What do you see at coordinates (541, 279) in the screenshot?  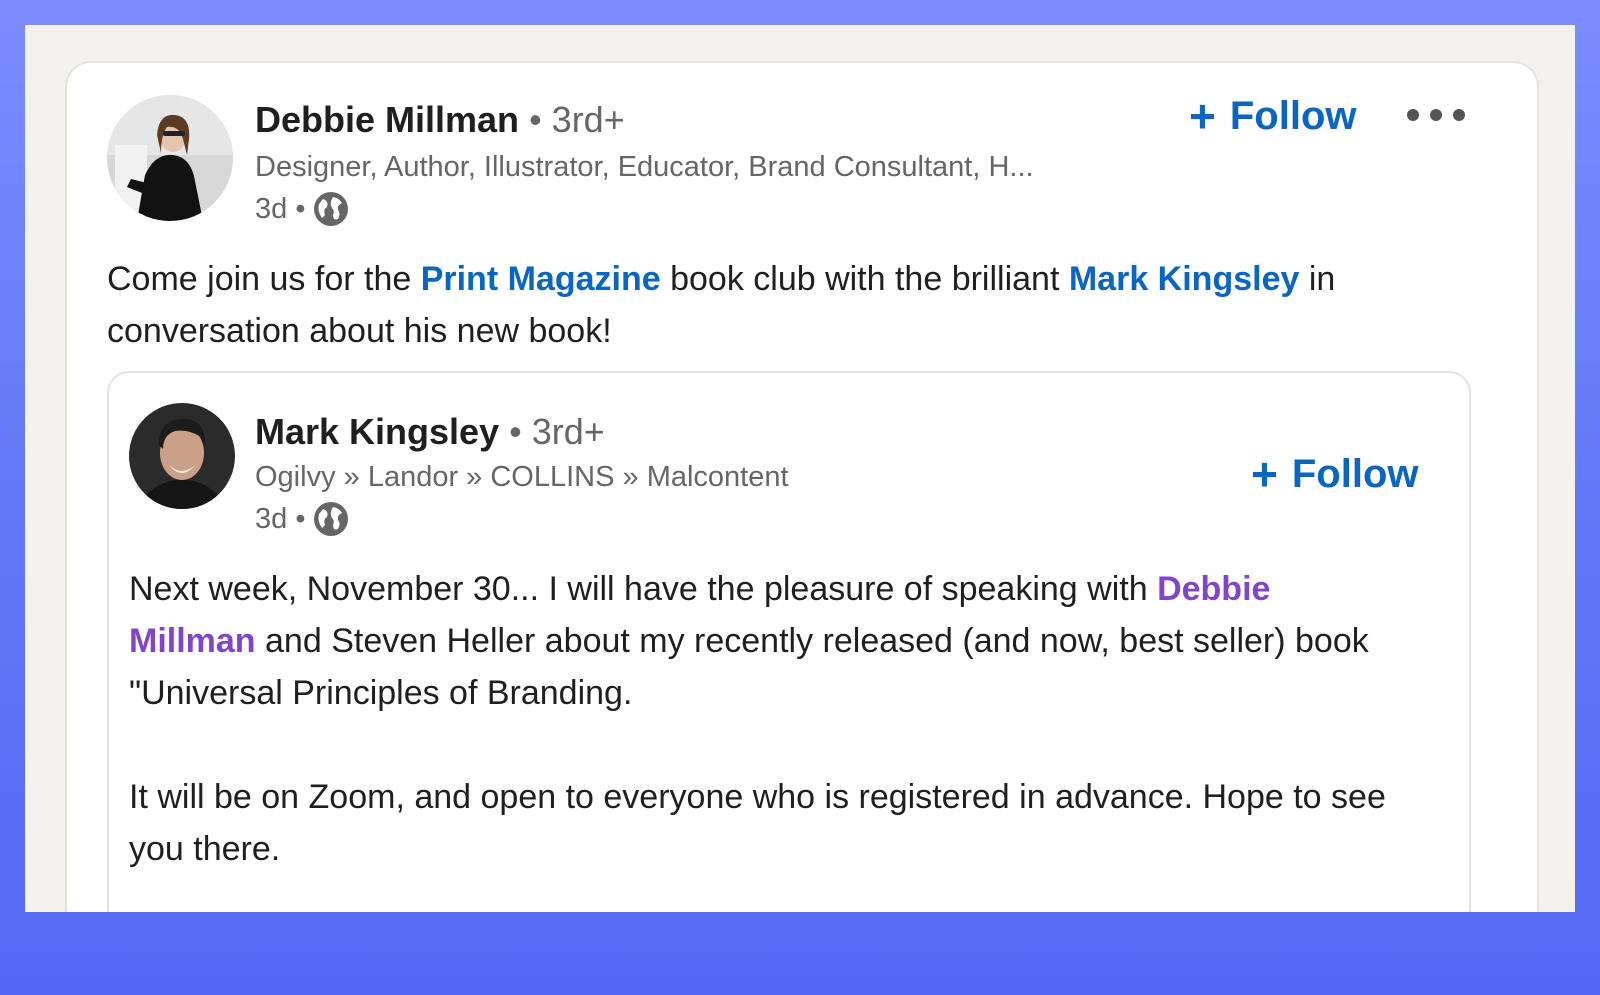 I see `mention-print-magazine: Print Magazine` at bounding box center [541, 279].